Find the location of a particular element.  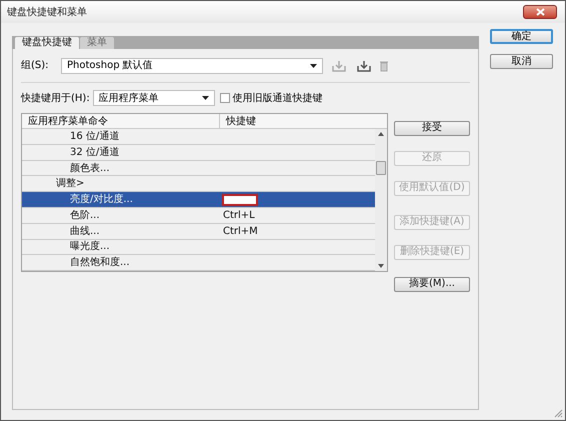

trash-icon is located at coordinates (384, 66).